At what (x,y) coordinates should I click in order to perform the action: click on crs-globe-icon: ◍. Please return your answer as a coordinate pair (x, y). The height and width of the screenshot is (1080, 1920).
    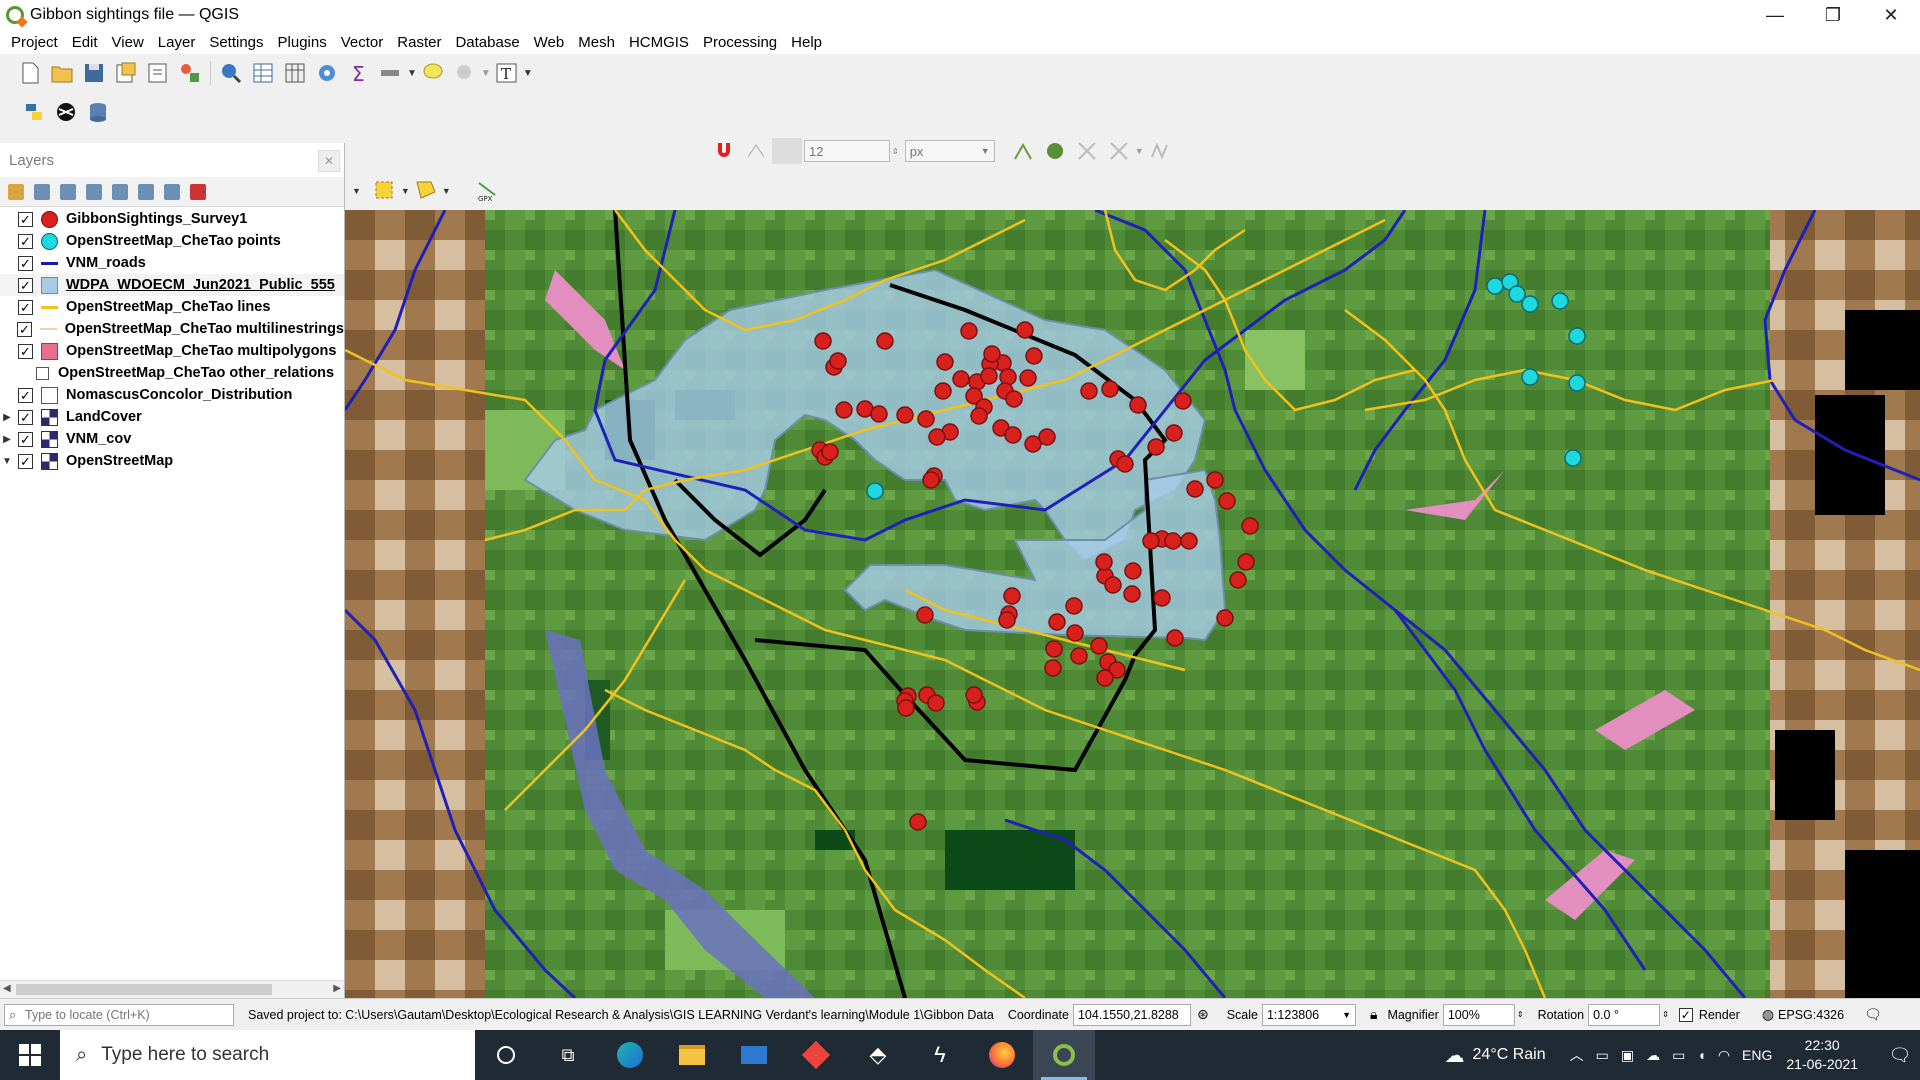
    Looking at the image, I should click on (1768, 1014).